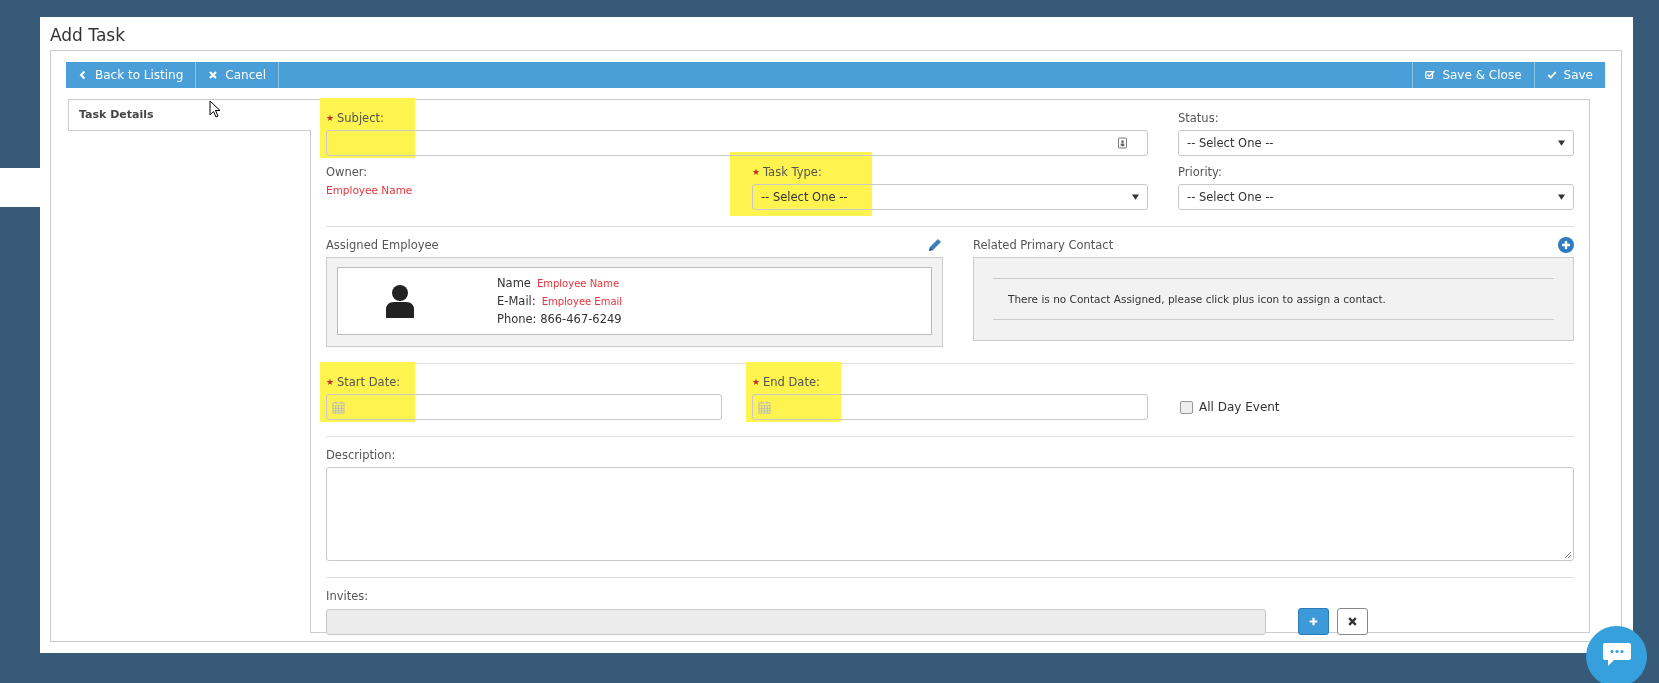  Describe the element at coordinates (1273, 299) in the screenshot. I see `empty-contact-message: There is no Contact Assigned, please click plus icon to assign a contact.` at that location.